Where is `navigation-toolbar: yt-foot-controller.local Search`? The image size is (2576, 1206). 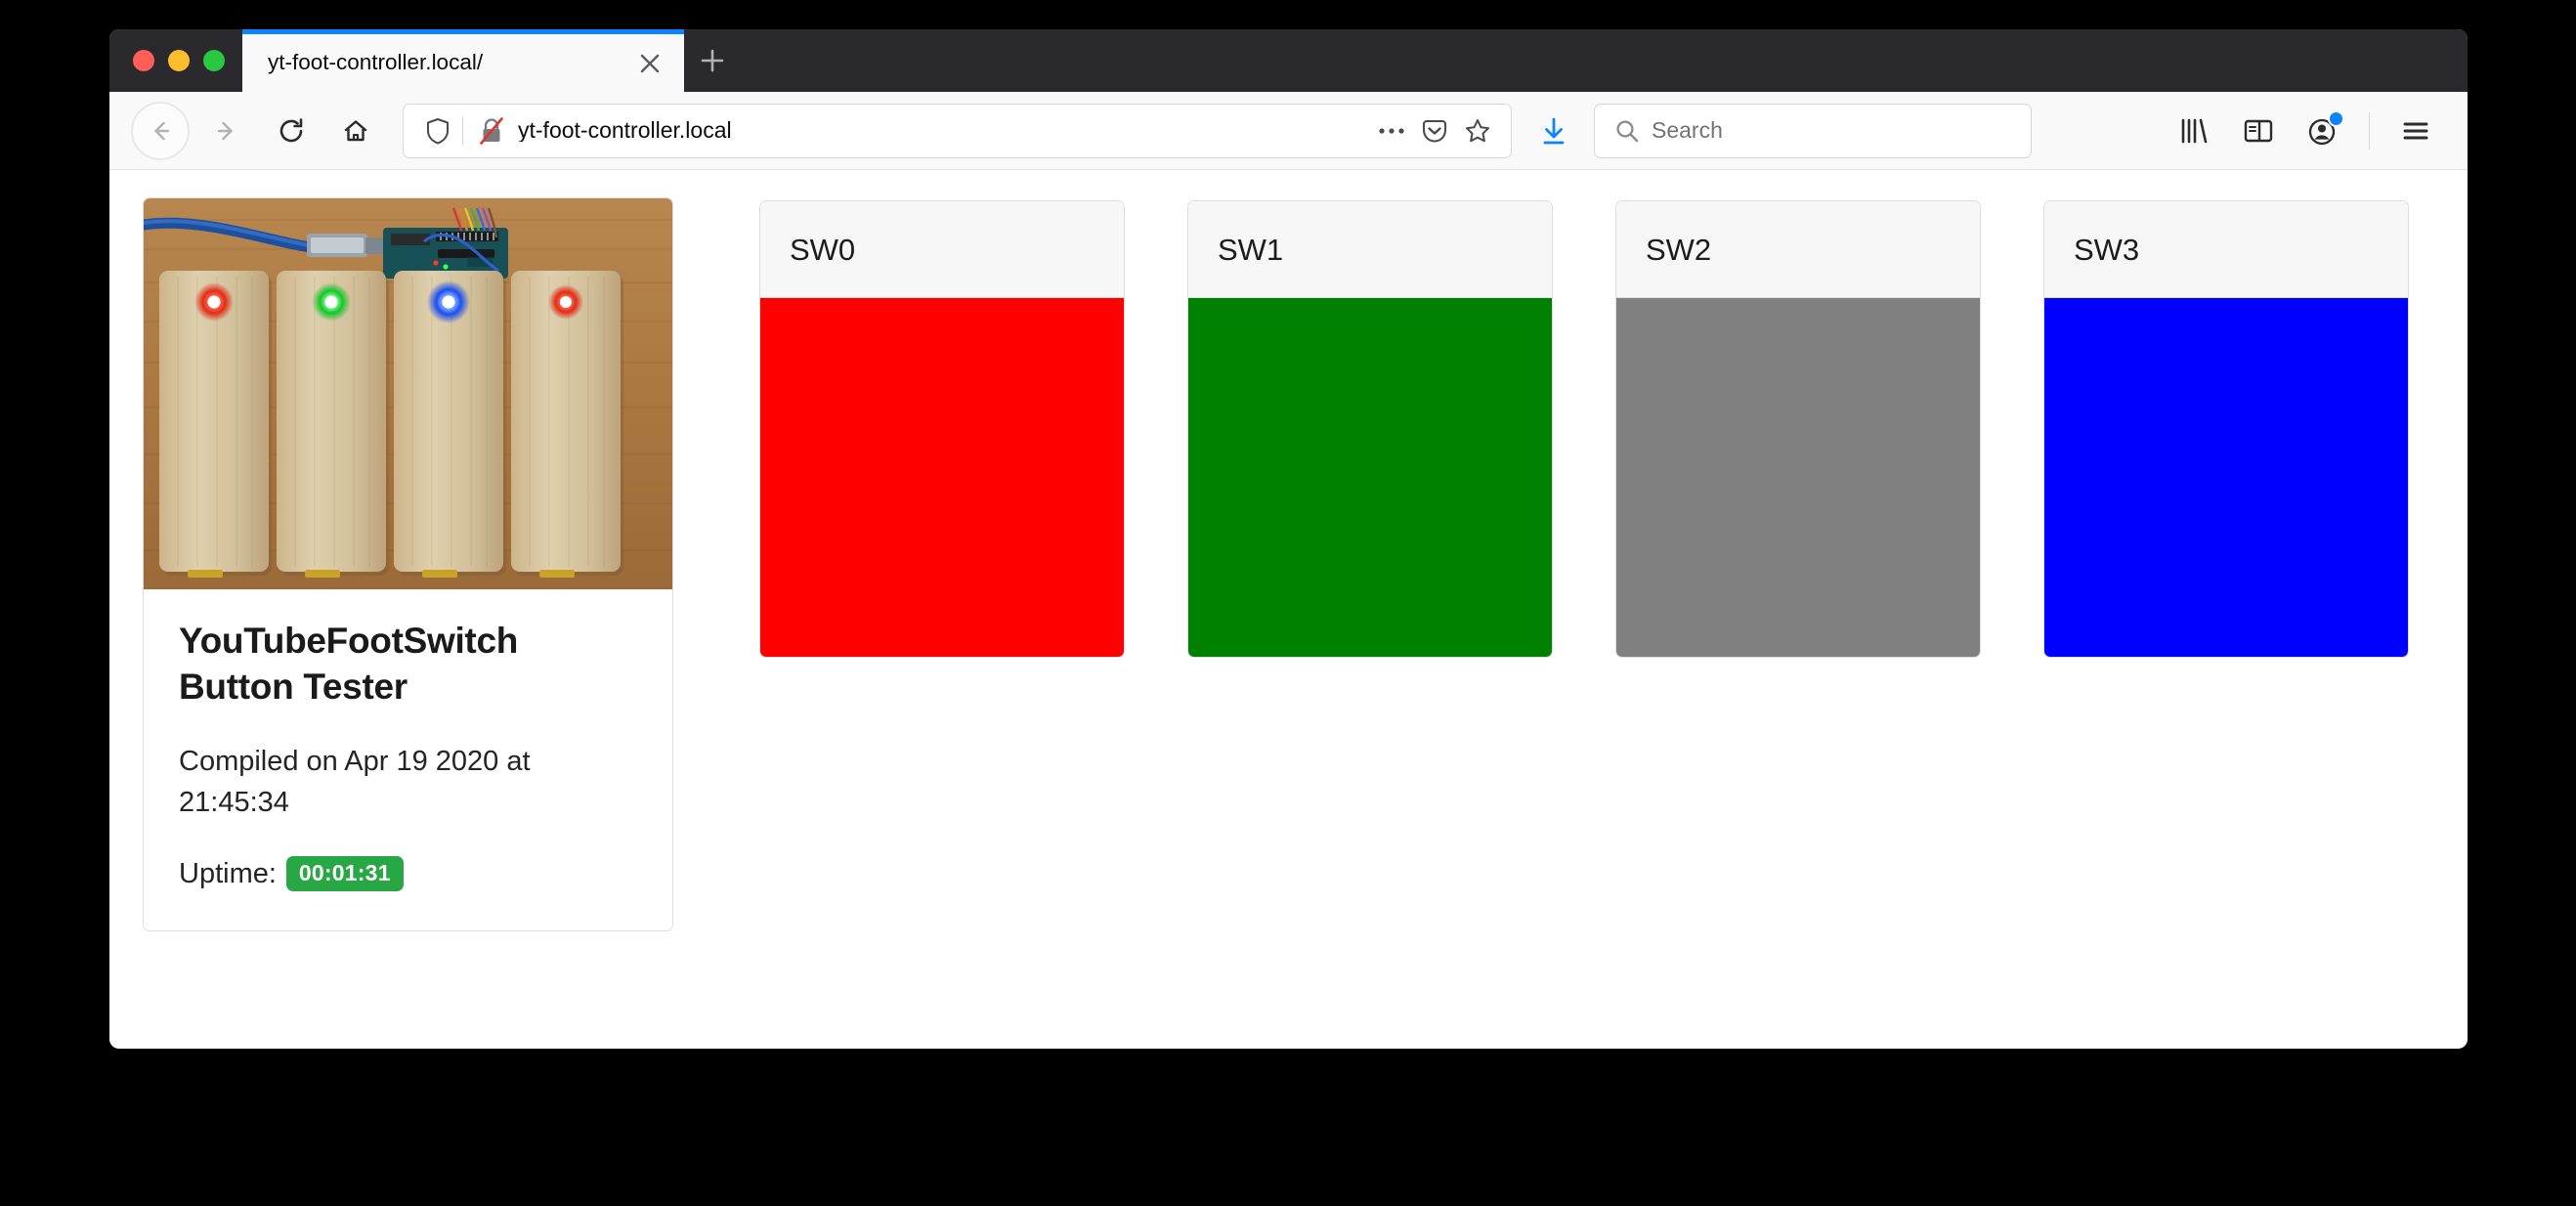 navigation-toolbar: yt-foot-controller.local Search is located at coordinates (1288, 131).